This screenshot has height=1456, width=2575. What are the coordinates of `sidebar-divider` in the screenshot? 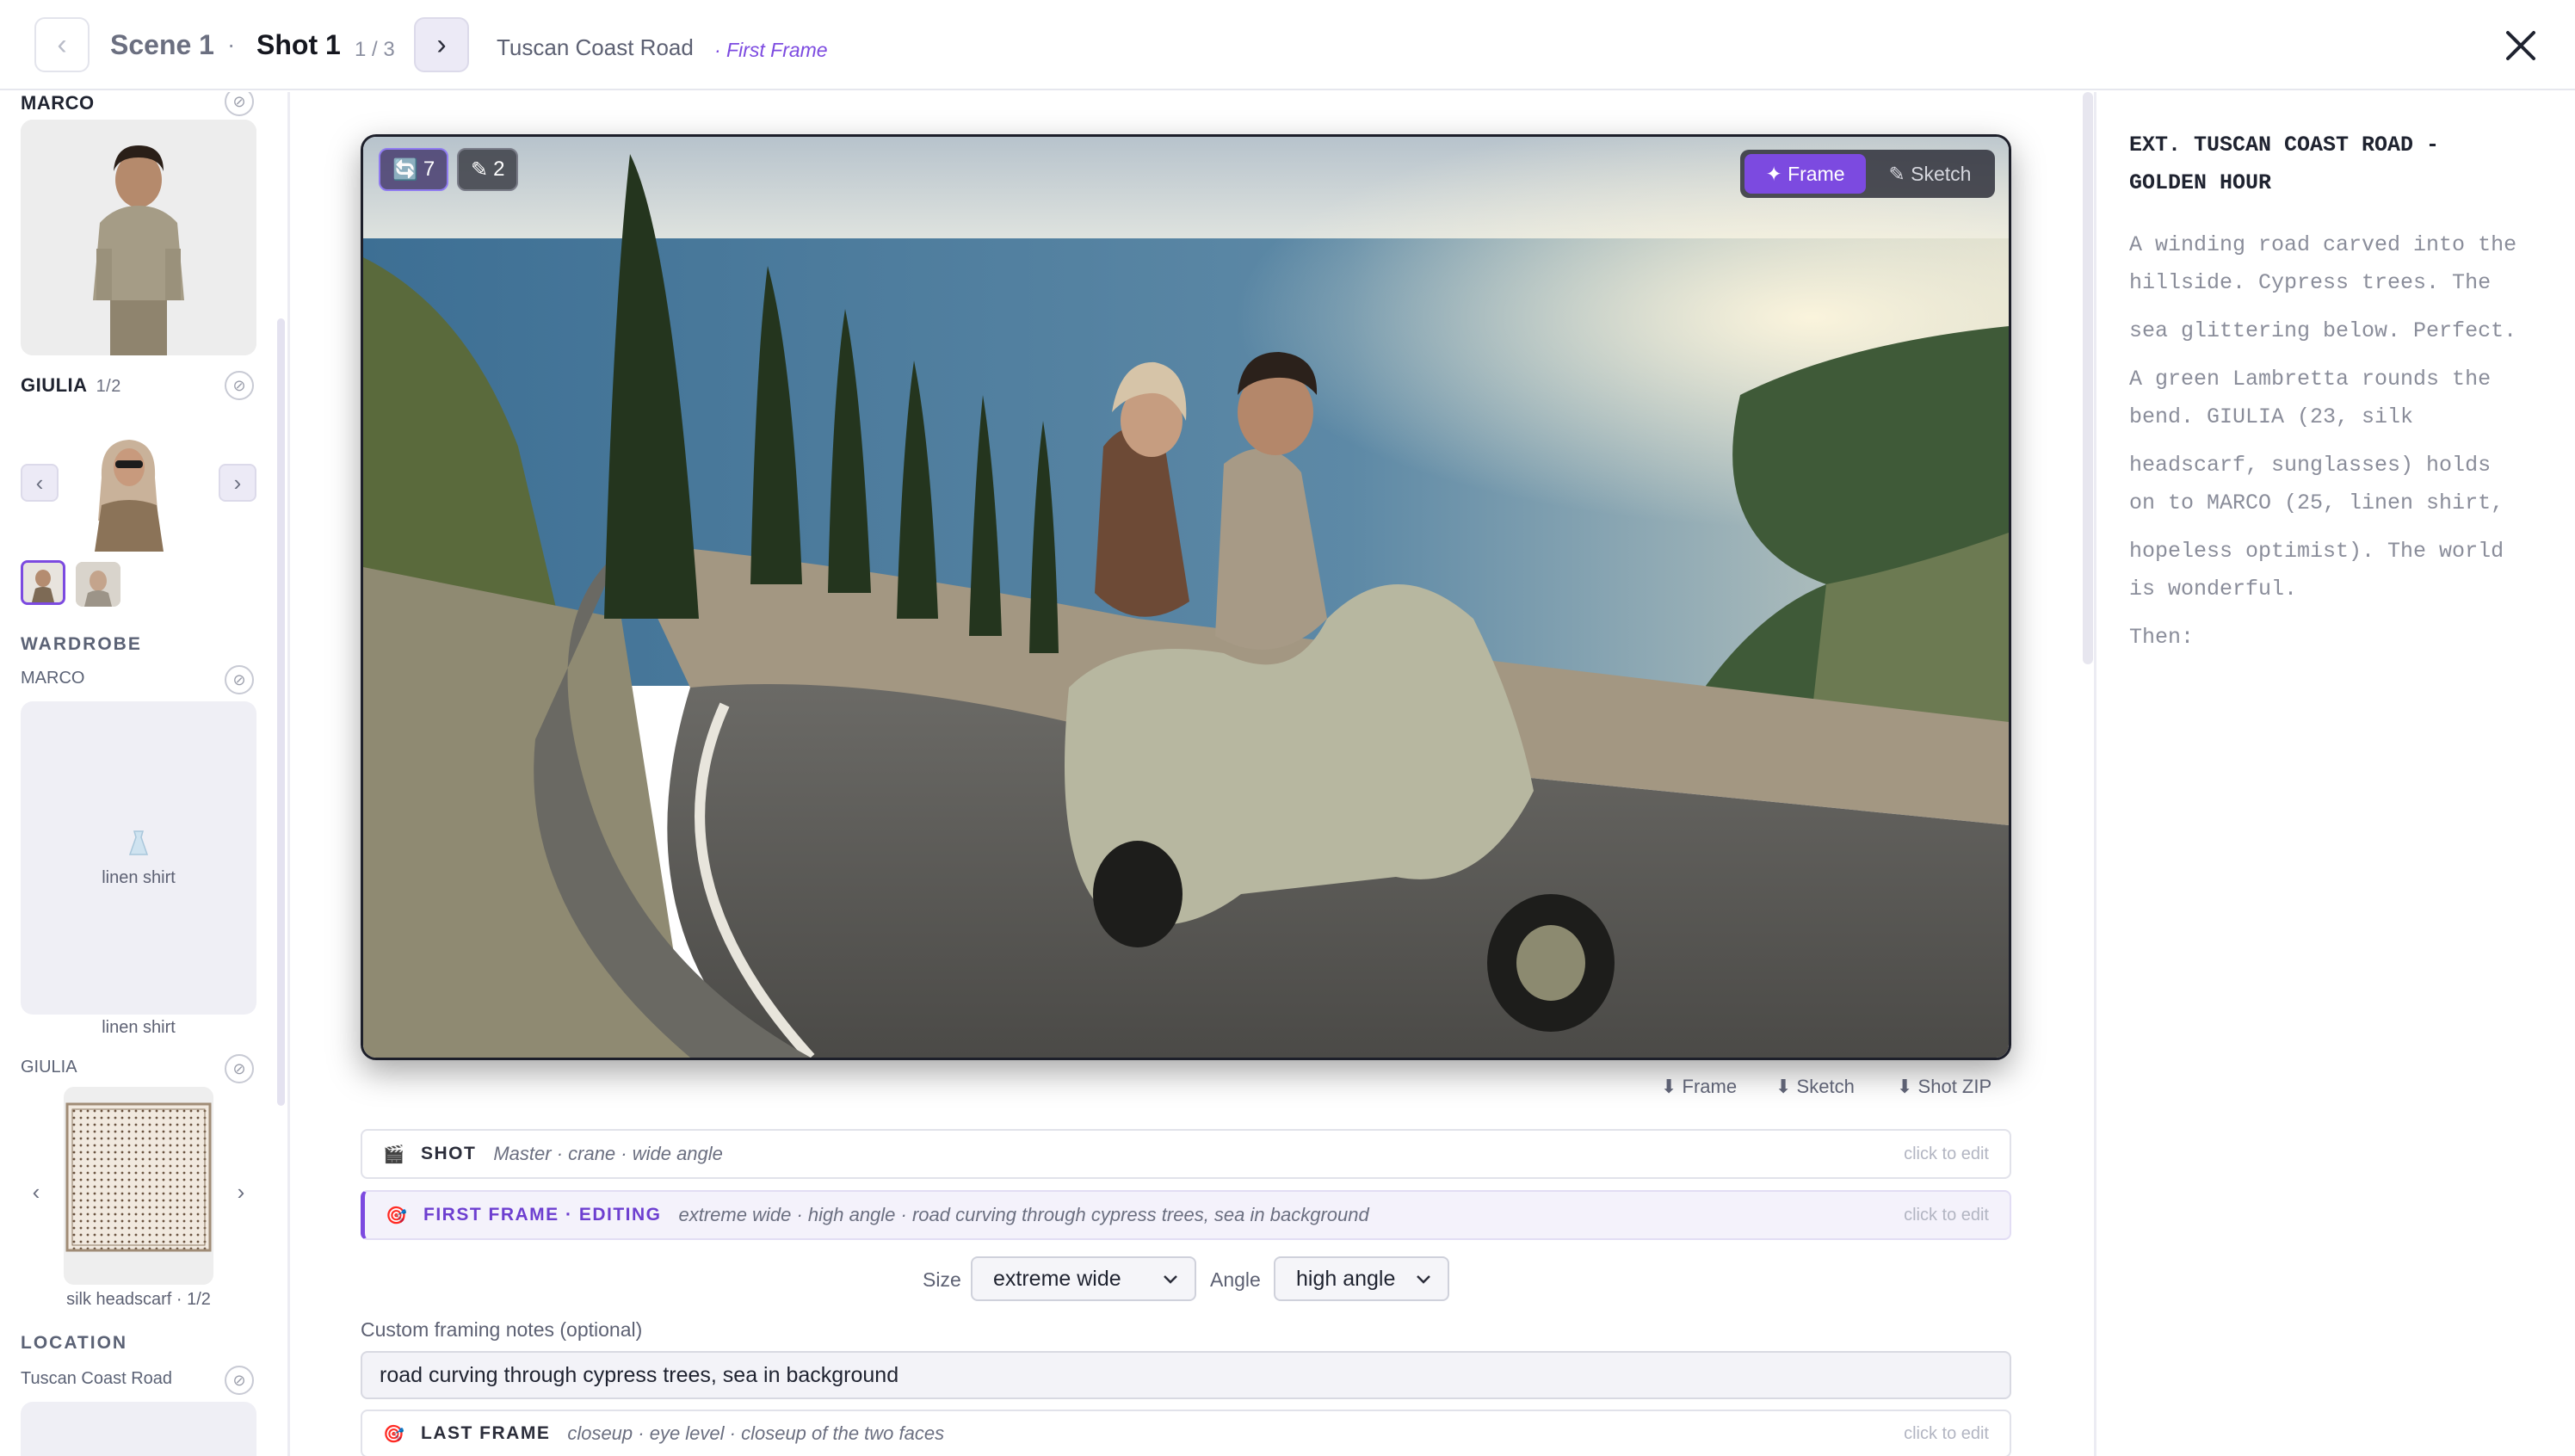 It's located at (288, 774).